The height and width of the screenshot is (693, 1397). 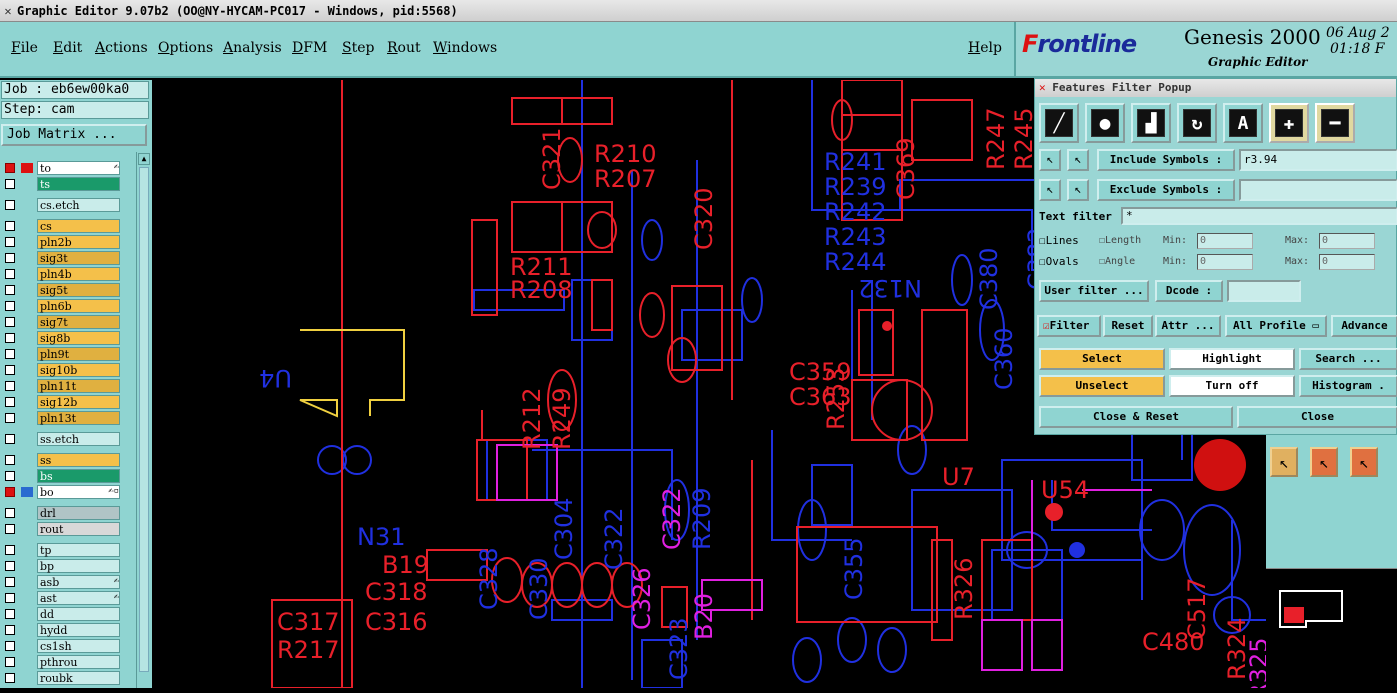 What do you see at coordinates (1128, 326) in the screenshot?
I see `reset-button: Reset` at bounding box center [1128, 326].